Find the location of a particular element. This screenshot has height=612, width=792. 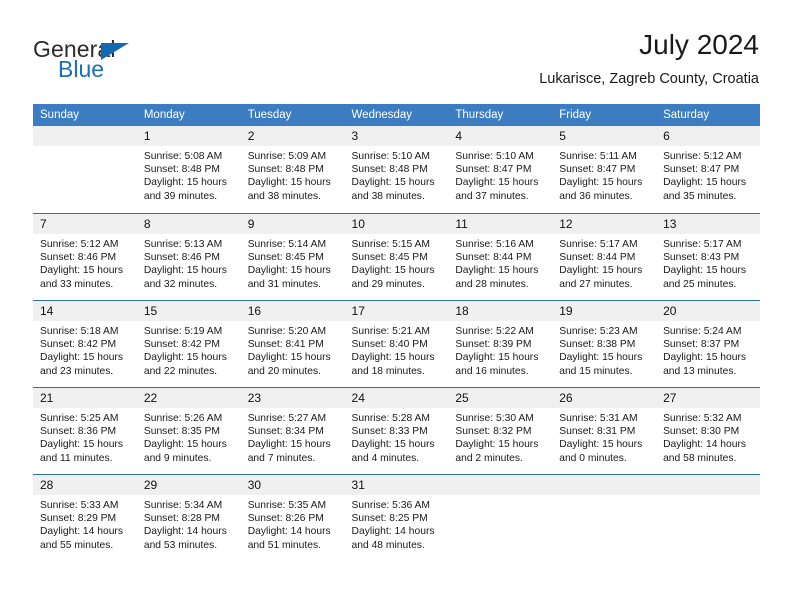

sunrise-time: Sunrise: 5:12 AM is located at coordinates (702, 156).